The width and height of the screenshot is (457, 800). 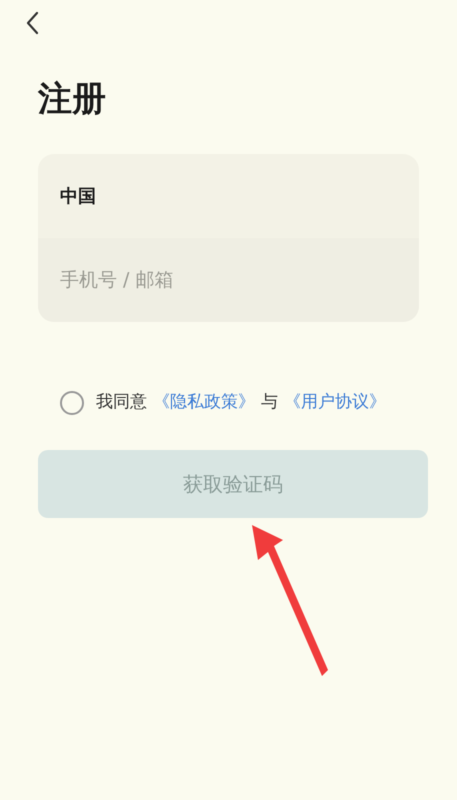 I want to click on privacy-policy-link: 《隐私政策》, so click(x=204, y=403).